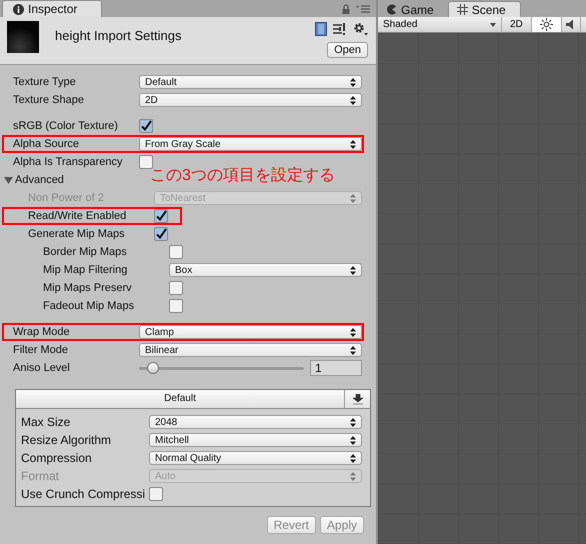 This screenshot has height=544, width=586. Describe the element at coordinates (346, 9) in the screenshot. I see `lock-icon` at that location.